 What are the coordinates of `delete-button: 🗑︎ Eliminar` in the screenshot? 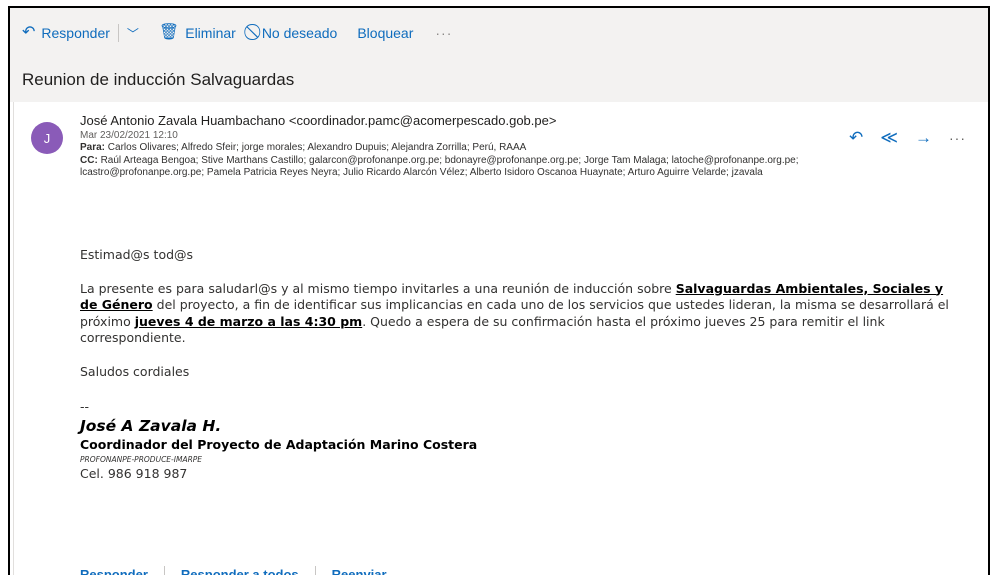 It's located at (197, 33).